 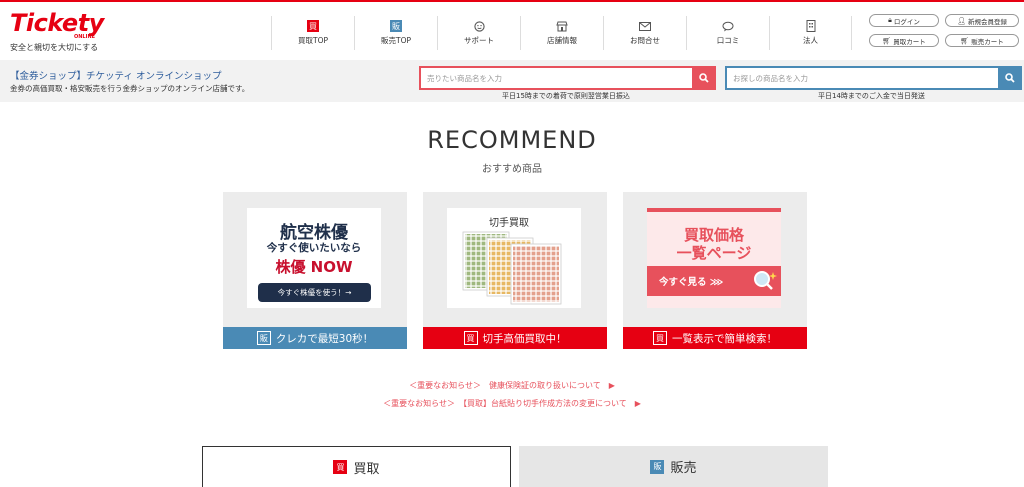 I want to click on nav-label: 販売TOP, so click(x=395, y=40).